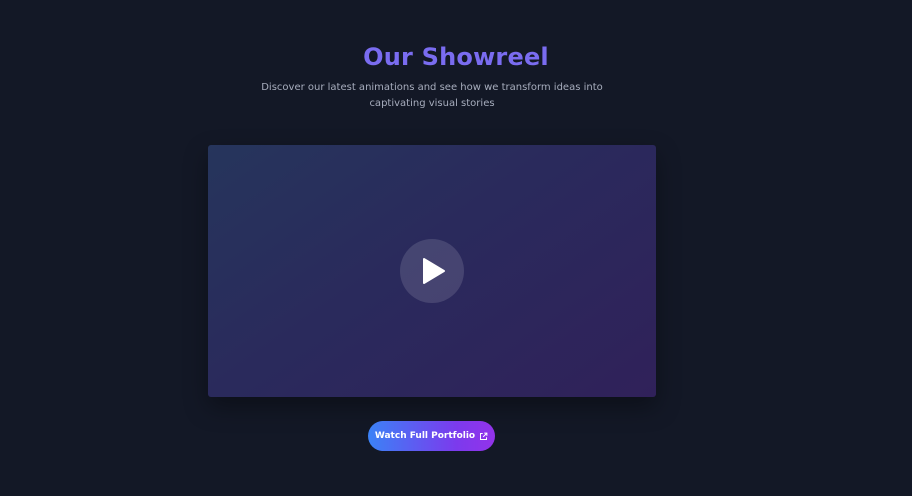 The width and height of the screenshot is (912, 496). I want to click on external-link-icon, so click(484, 436).